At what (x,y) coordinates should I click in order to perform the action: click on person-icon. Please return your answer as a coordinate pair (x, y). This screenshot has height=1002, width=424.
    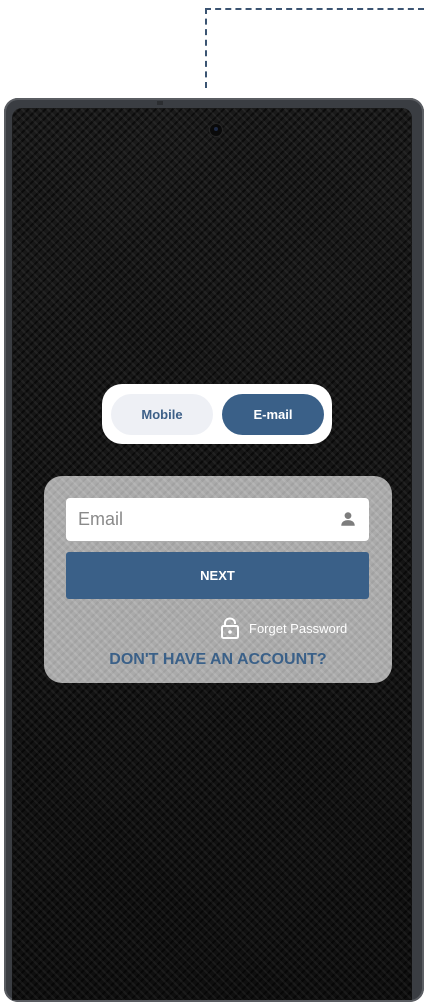
    Looking at the image, I should click on (348, 519).